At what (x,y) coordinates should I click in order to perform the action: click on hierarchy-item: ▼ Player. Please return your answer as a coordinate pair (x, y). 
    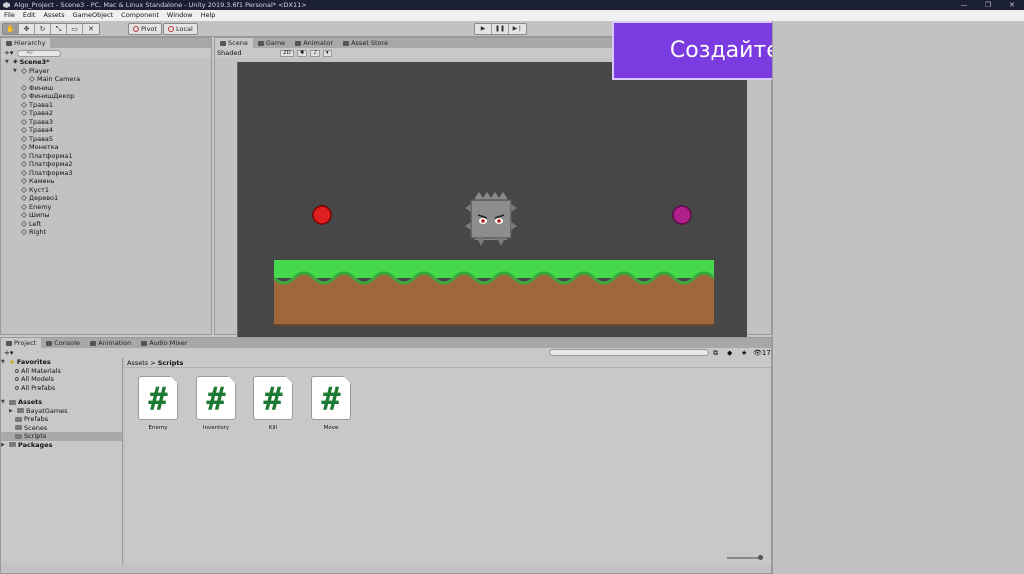
    Looking at the image, I should click on (108, 71).